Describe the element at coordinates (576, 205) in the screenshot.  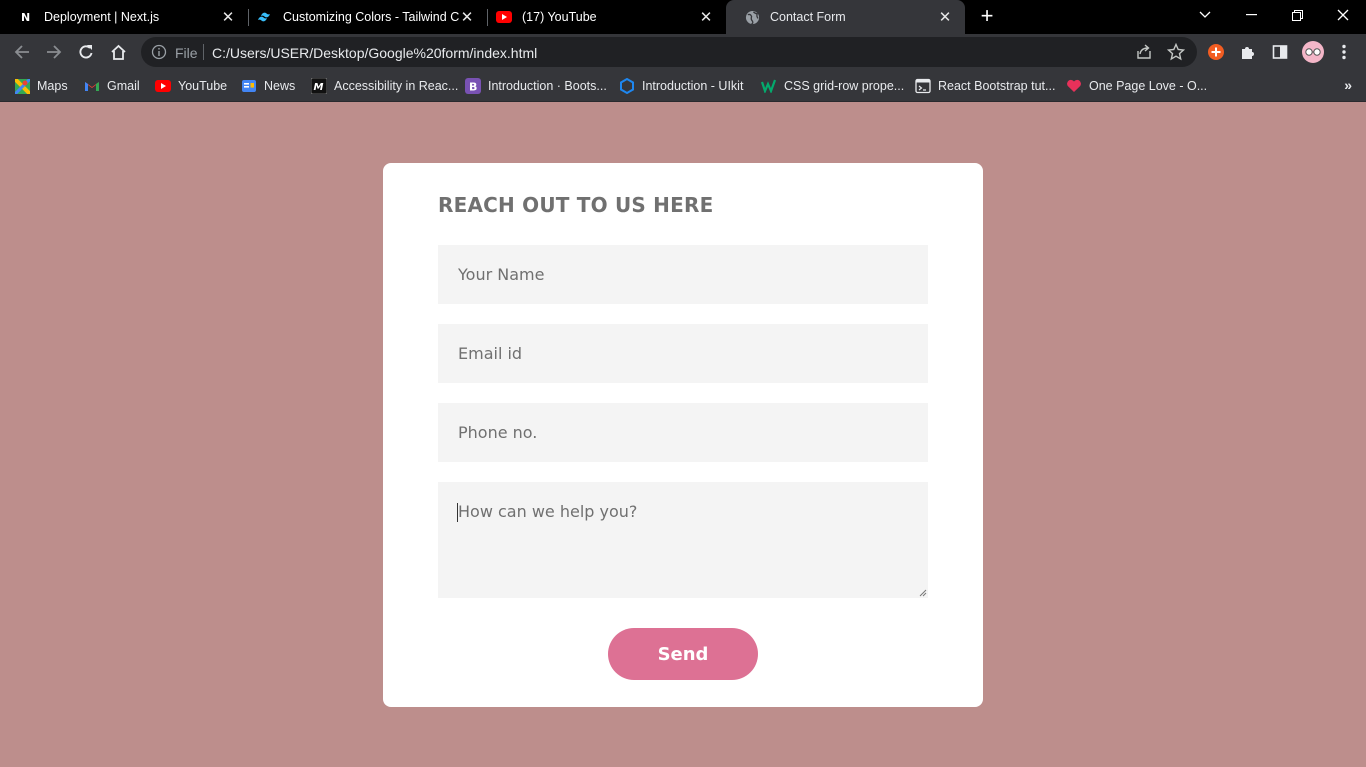
I see `form-heading: REACH OUT TO US HERE` at that location.